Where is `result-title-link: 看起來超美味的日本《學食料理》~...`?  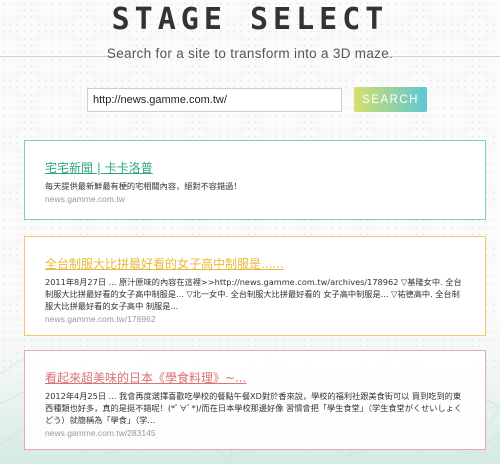
result-title-link: 看起來超美味的日本《學食料理》~... is located at coordinates (146, 377).